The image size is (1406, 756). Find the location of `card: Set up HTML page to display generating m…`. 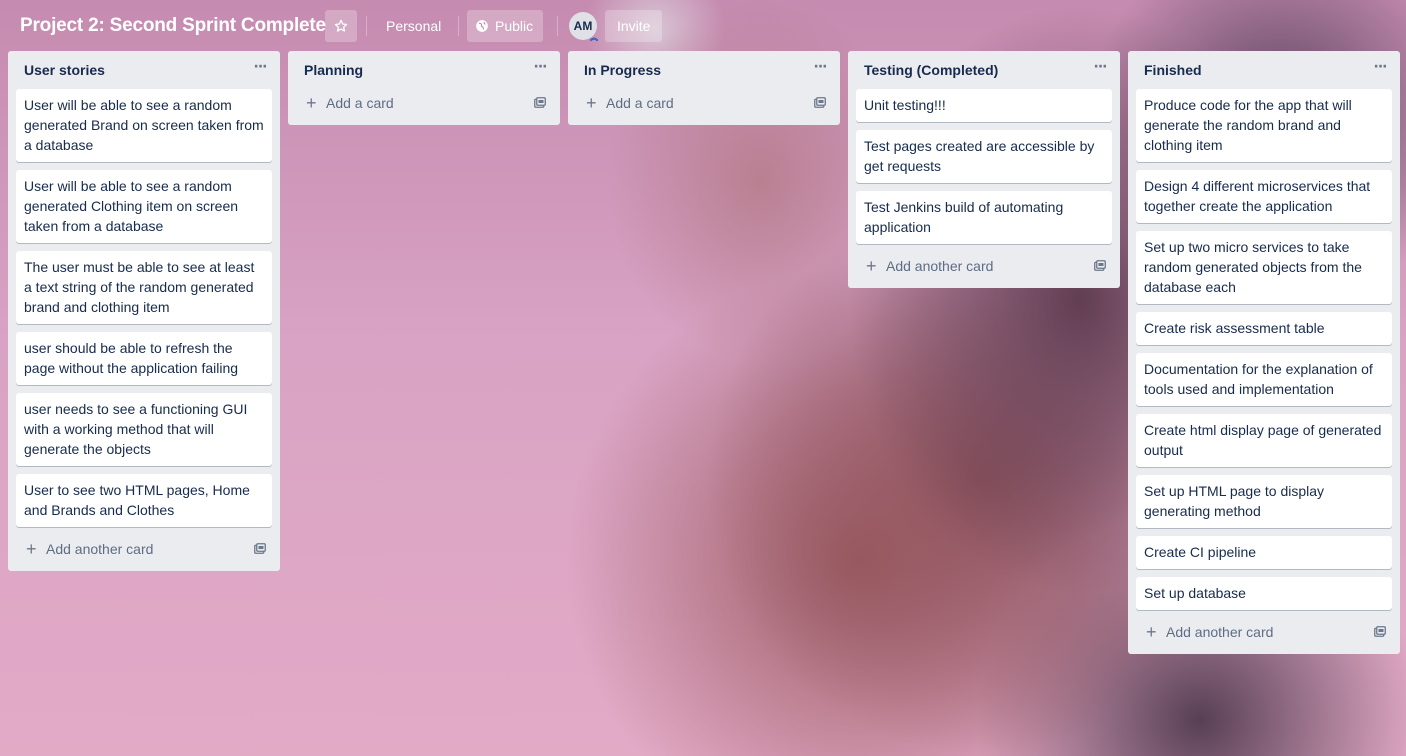

card: Set up HTML page to display generating m… is located at coordinates (1264, 501).